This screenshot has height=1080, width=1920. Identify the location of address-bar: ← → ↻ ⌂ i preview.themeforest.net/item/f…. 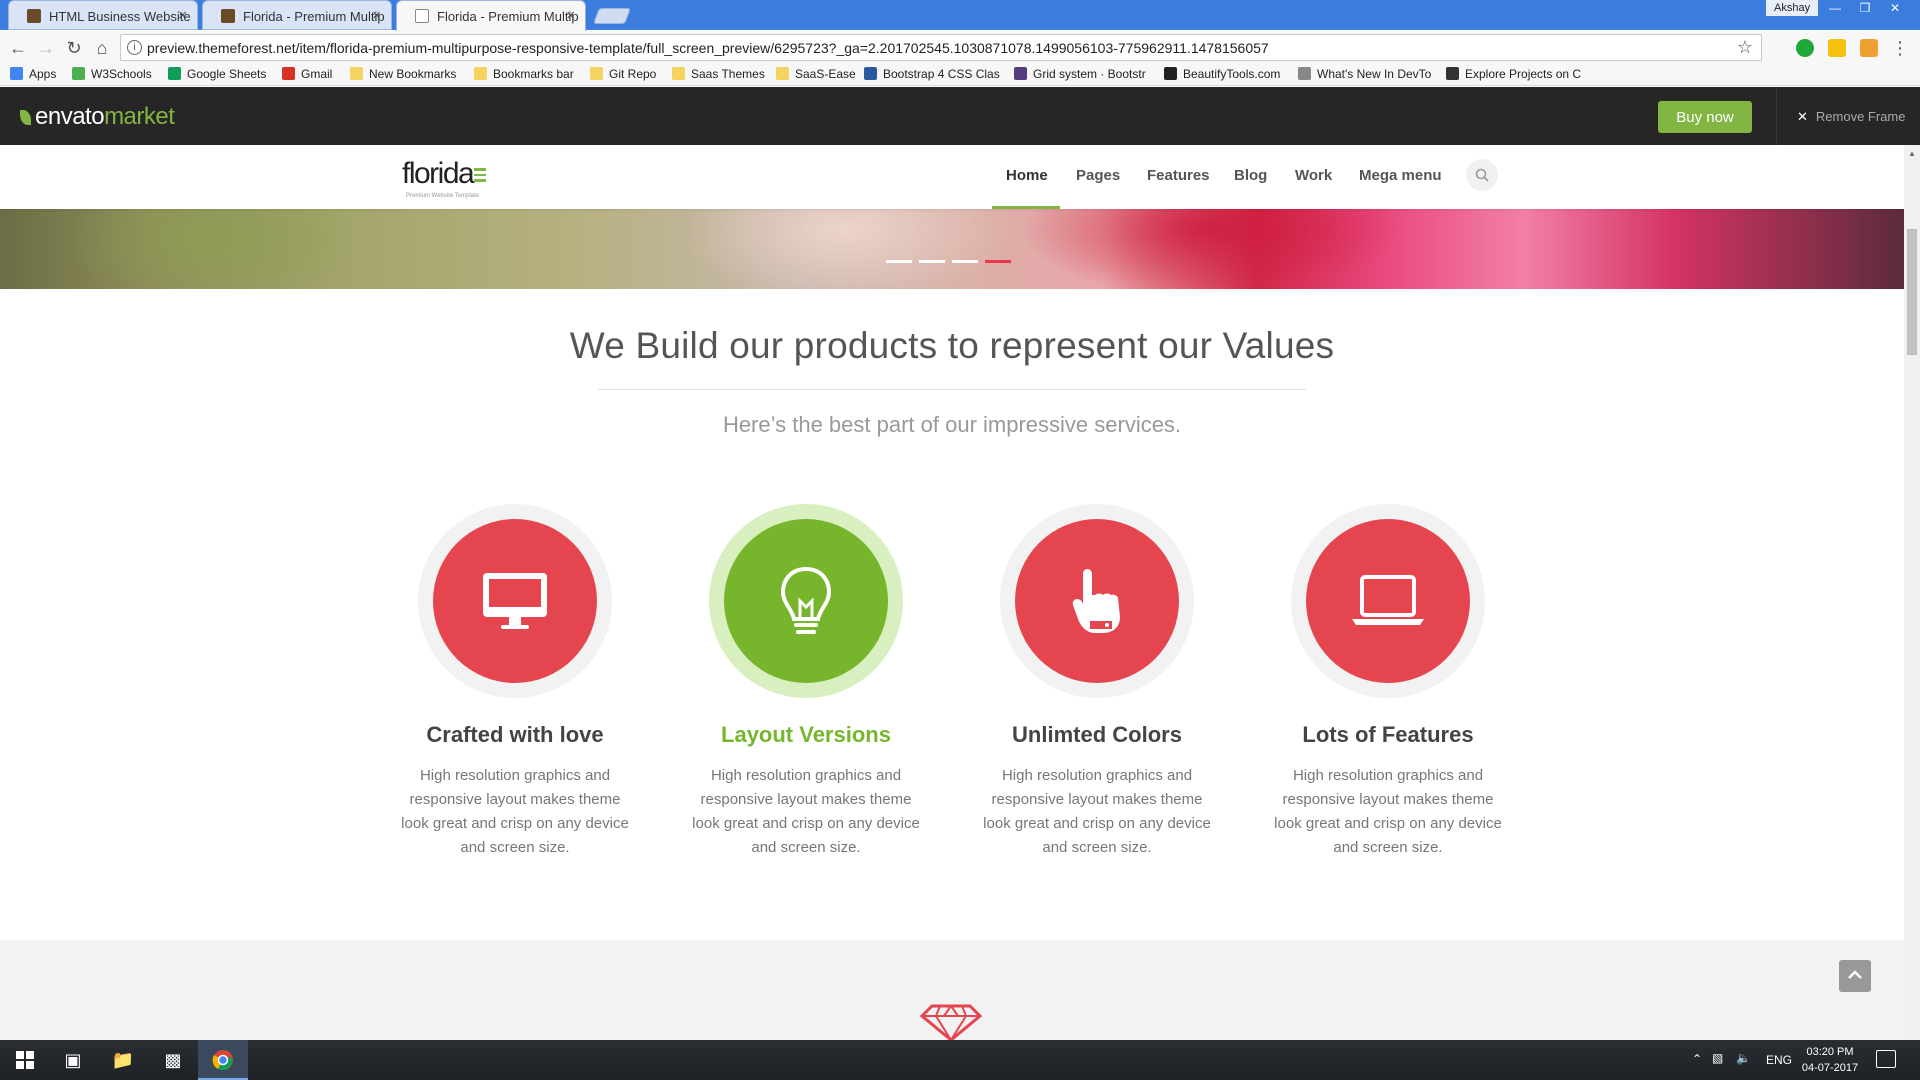
(960, 47).